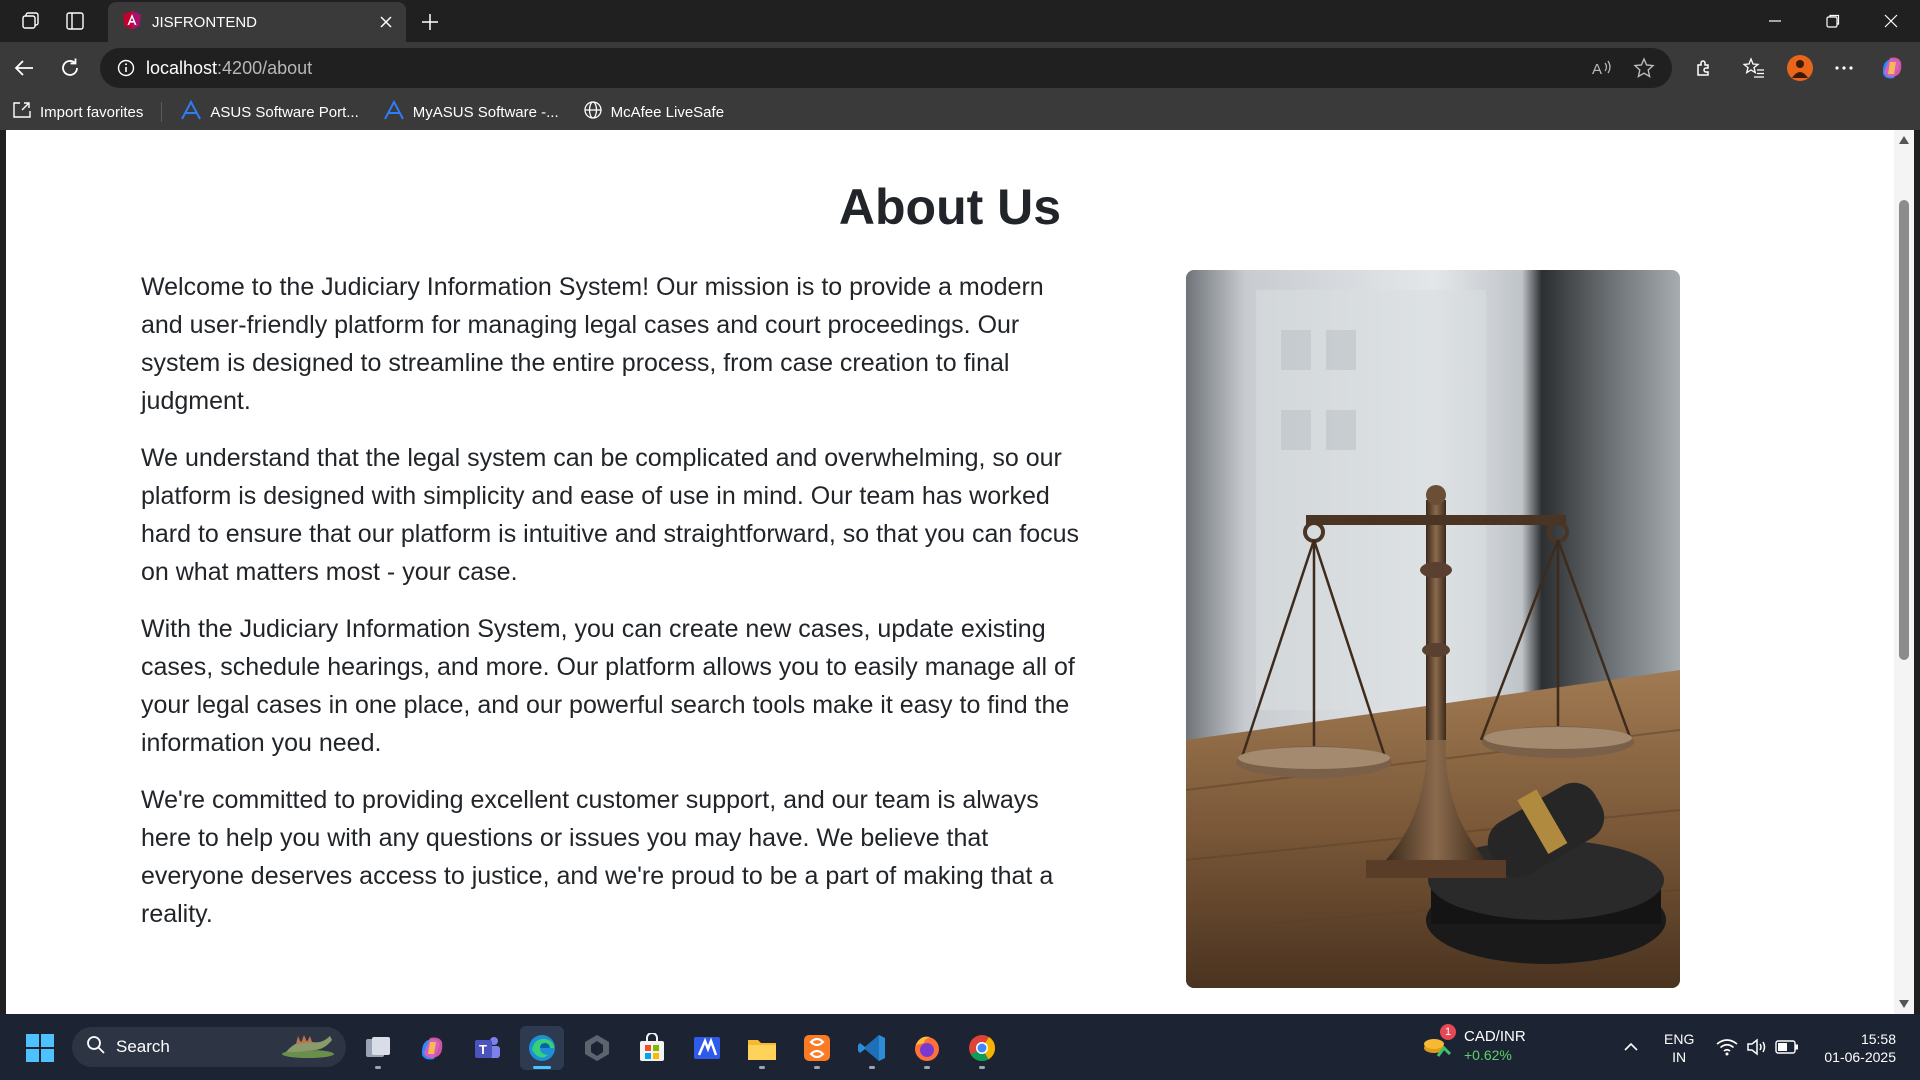 This screenshot has width=1920, height=1080. What do you see at coordinates (1754, 68) in the screenshot?
I see `favorites-list-icon` at bounding box center [1754, 68].